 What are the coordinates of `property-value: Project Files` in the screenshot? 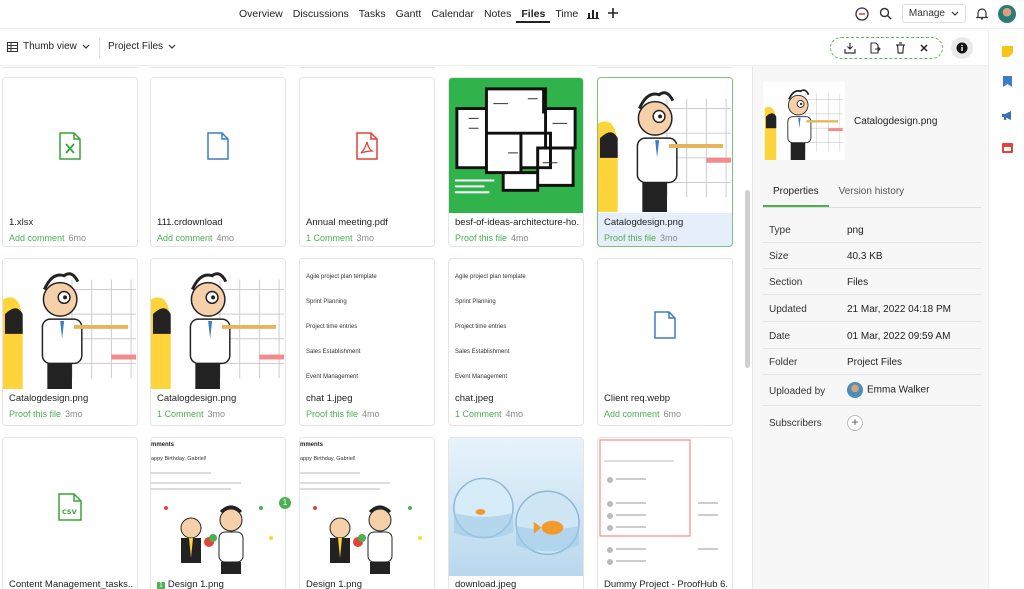 It's located at (874, 362).